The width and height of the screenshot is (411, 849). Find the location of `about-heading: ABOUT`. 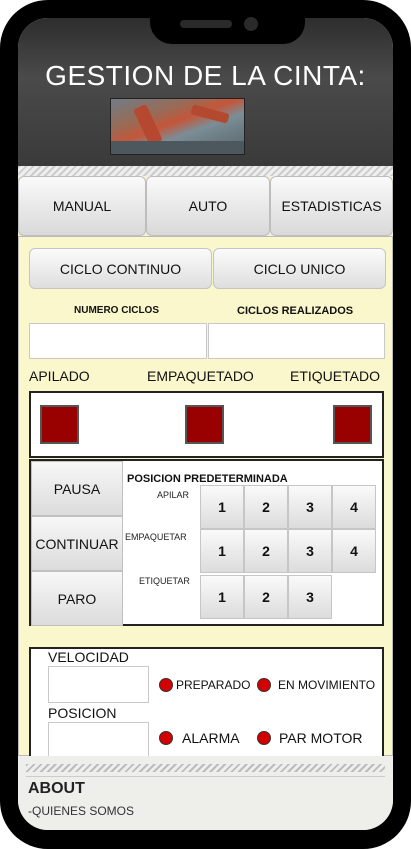

about-heading: ABOUT is located at coordinates (56, 788).